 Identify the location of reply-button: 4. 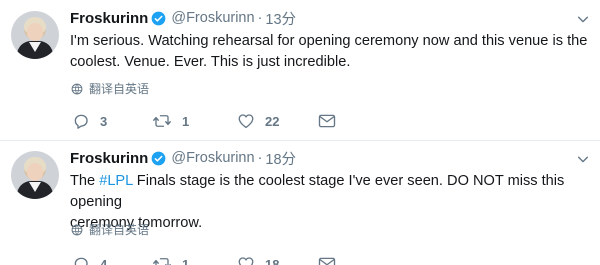
(89, 259).